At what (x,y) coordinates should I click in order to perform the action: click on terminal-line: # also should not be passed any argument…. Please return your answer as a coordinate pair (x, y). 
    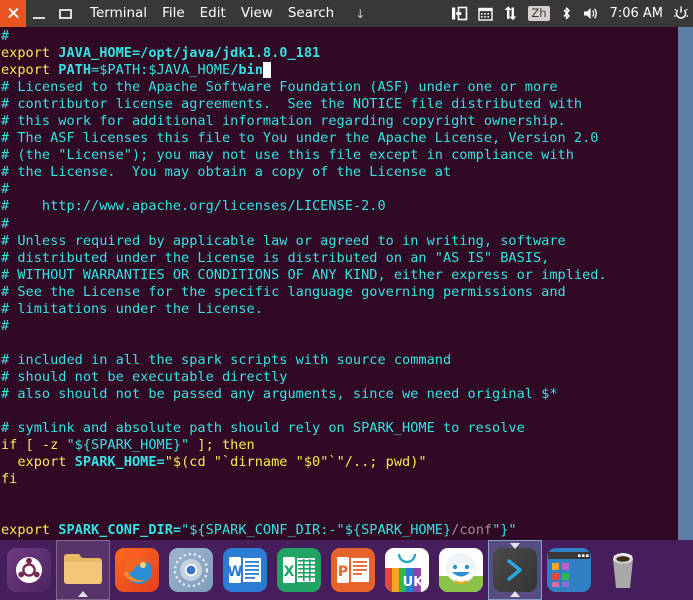
    Looking at the image, I should click on (339, 394).